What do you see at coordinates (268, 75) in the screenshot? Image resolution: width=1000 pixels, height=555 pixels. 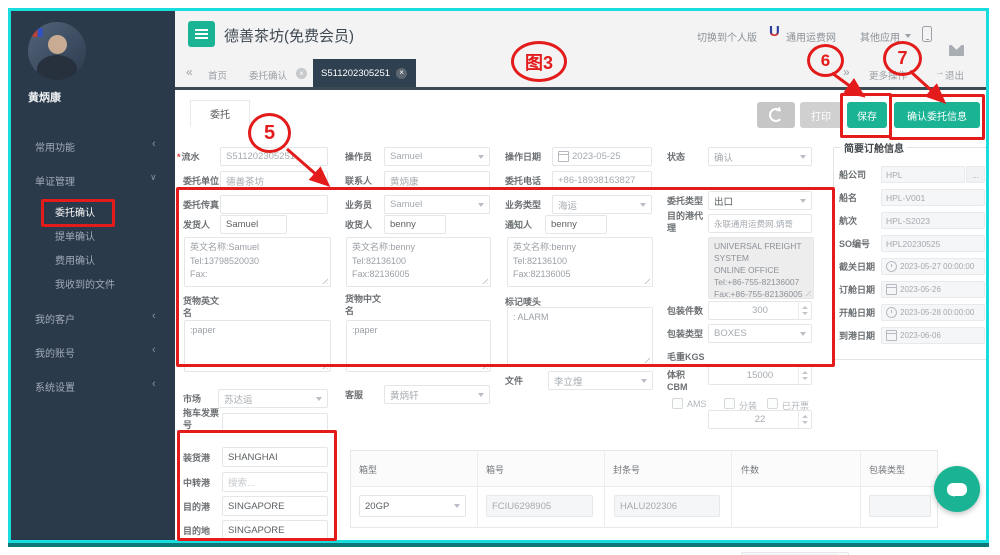 I see `tab-entrust-confirm: 委托确认` at bounding box center [268, 75].